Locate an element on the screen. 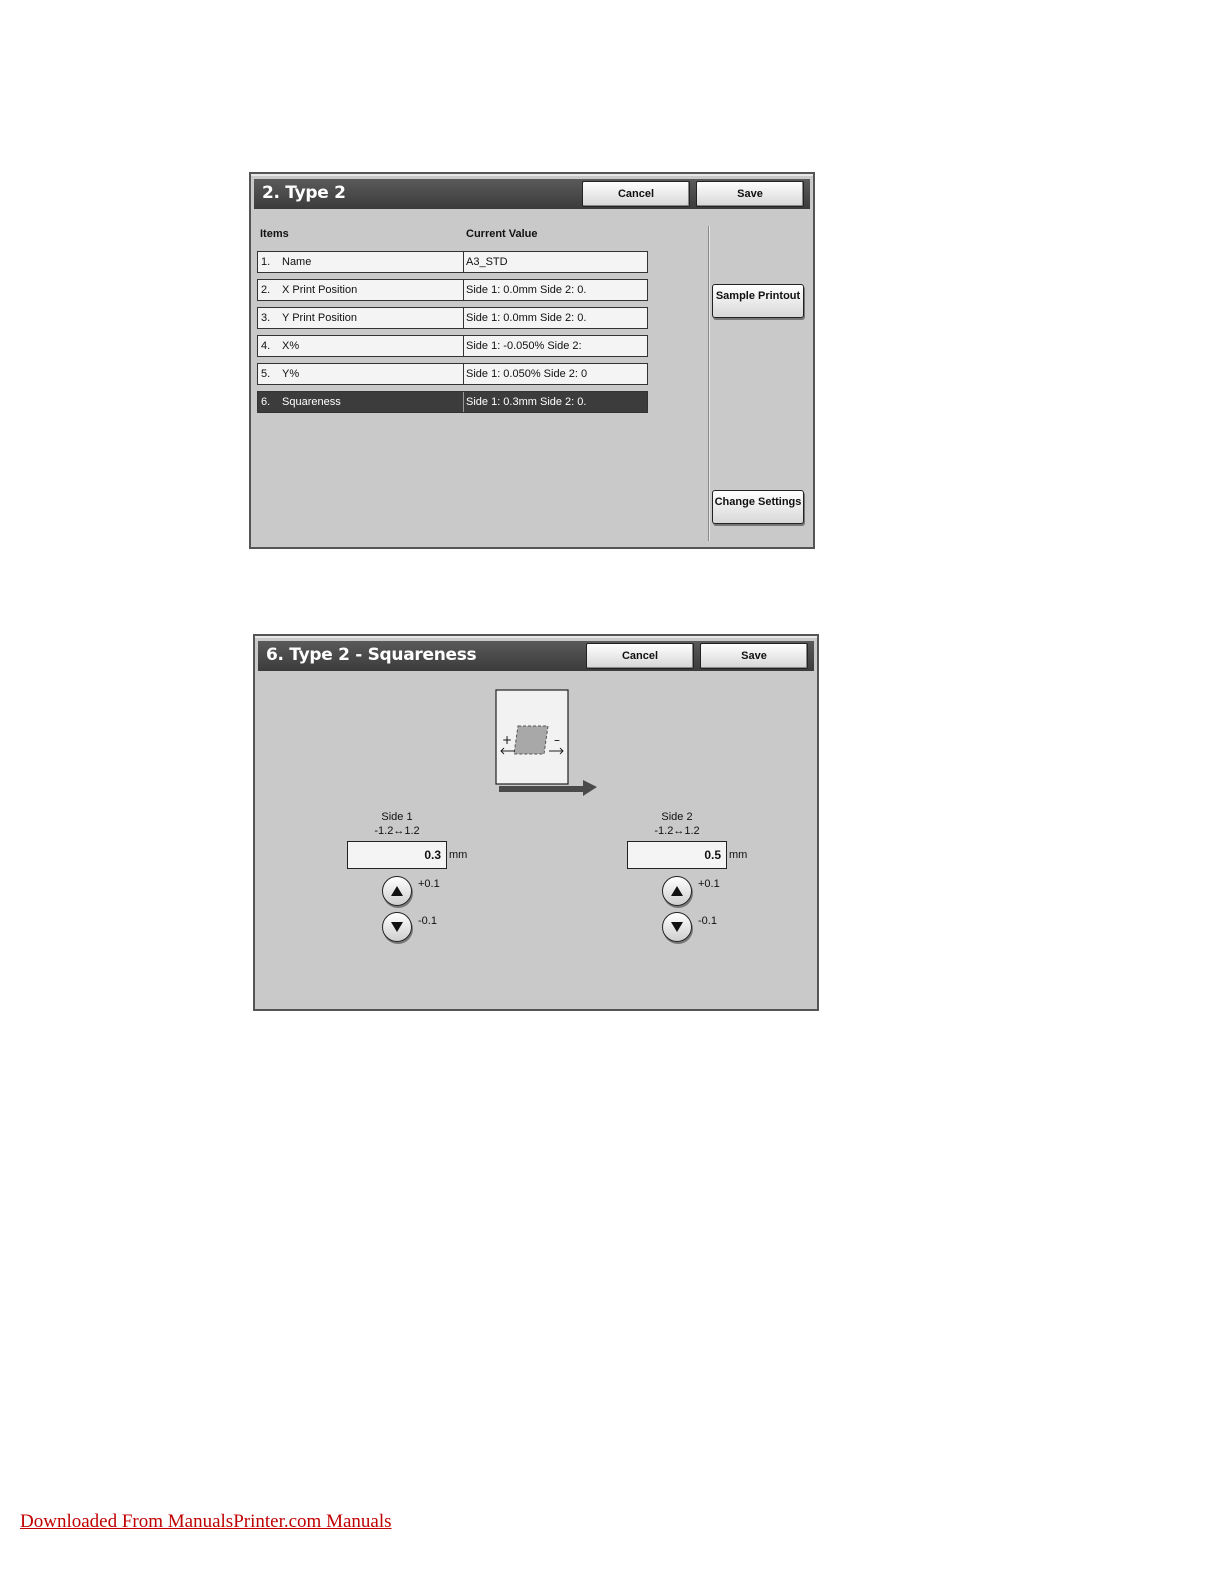 The height and width of the screenshot is (1584, 1224). table-row-name: 1. Name A3_STD is located at coordinates (452, 262).